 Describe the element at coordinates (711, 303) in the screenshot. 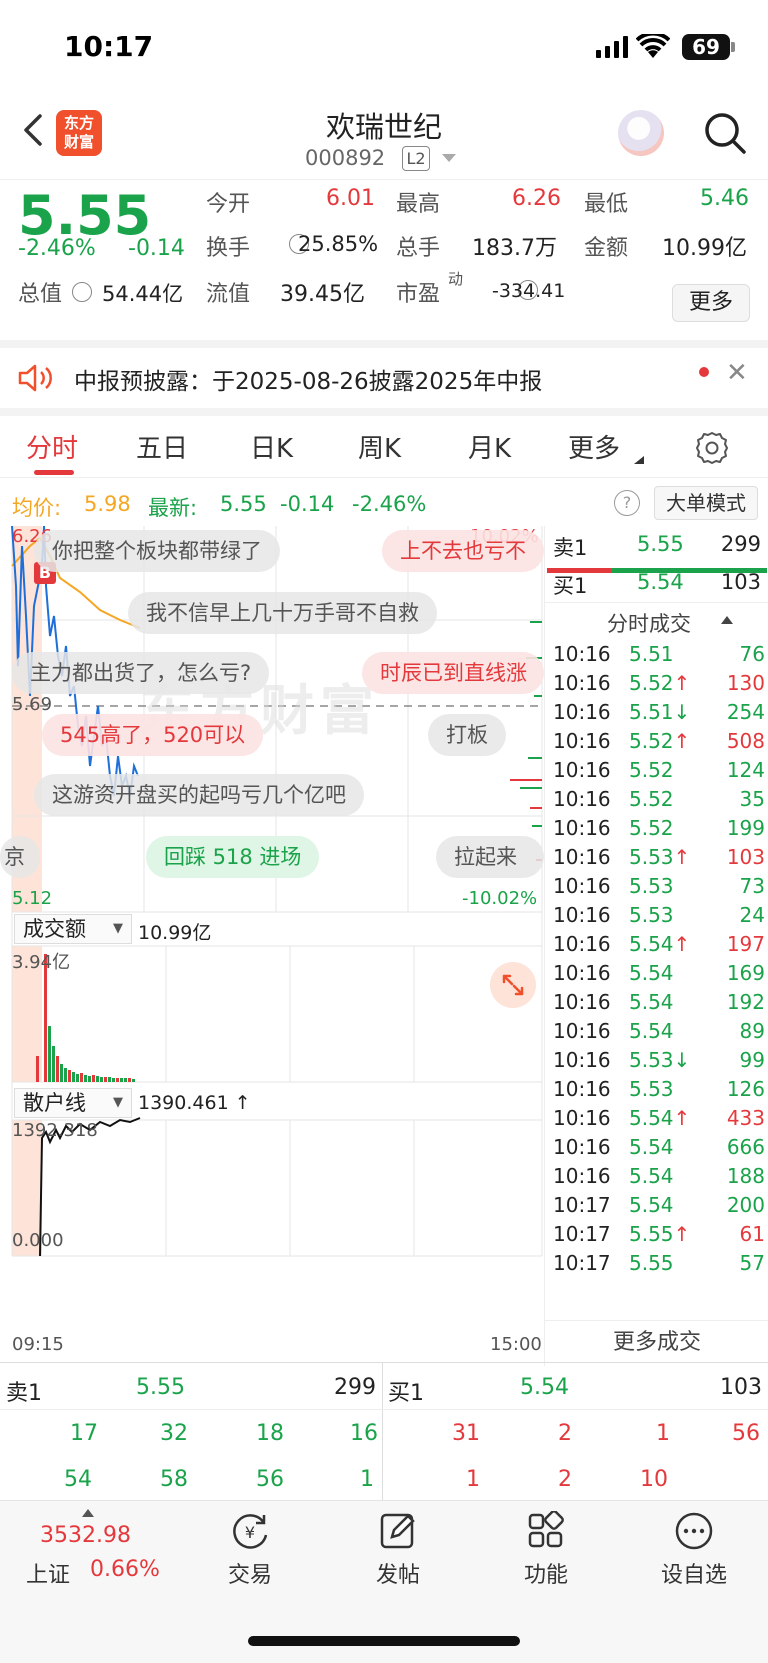

I see `more-quote-button: 更多` at that location.